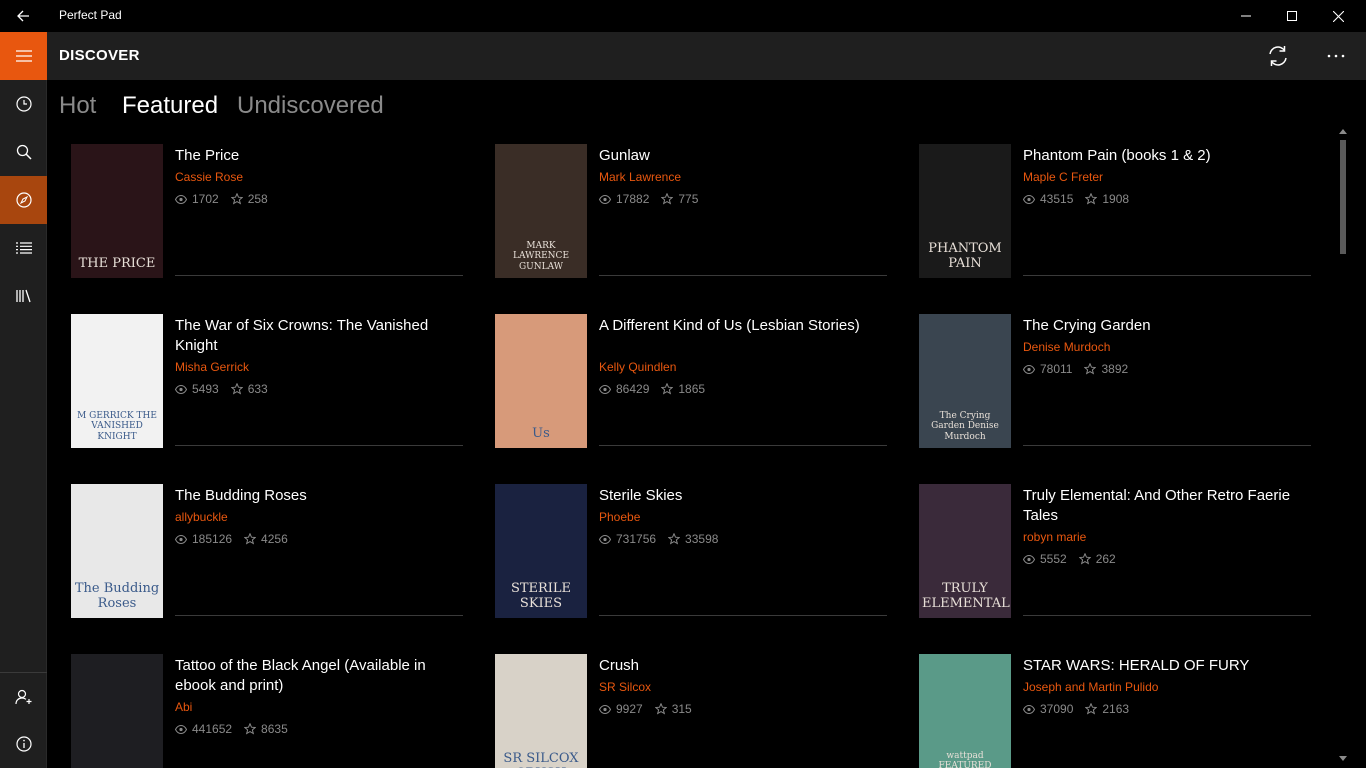 This screenshot has width=1366, height=768. Describe the element at coordinates (183, 707) in the screenshot. I see `book-author: Abi` at that location.